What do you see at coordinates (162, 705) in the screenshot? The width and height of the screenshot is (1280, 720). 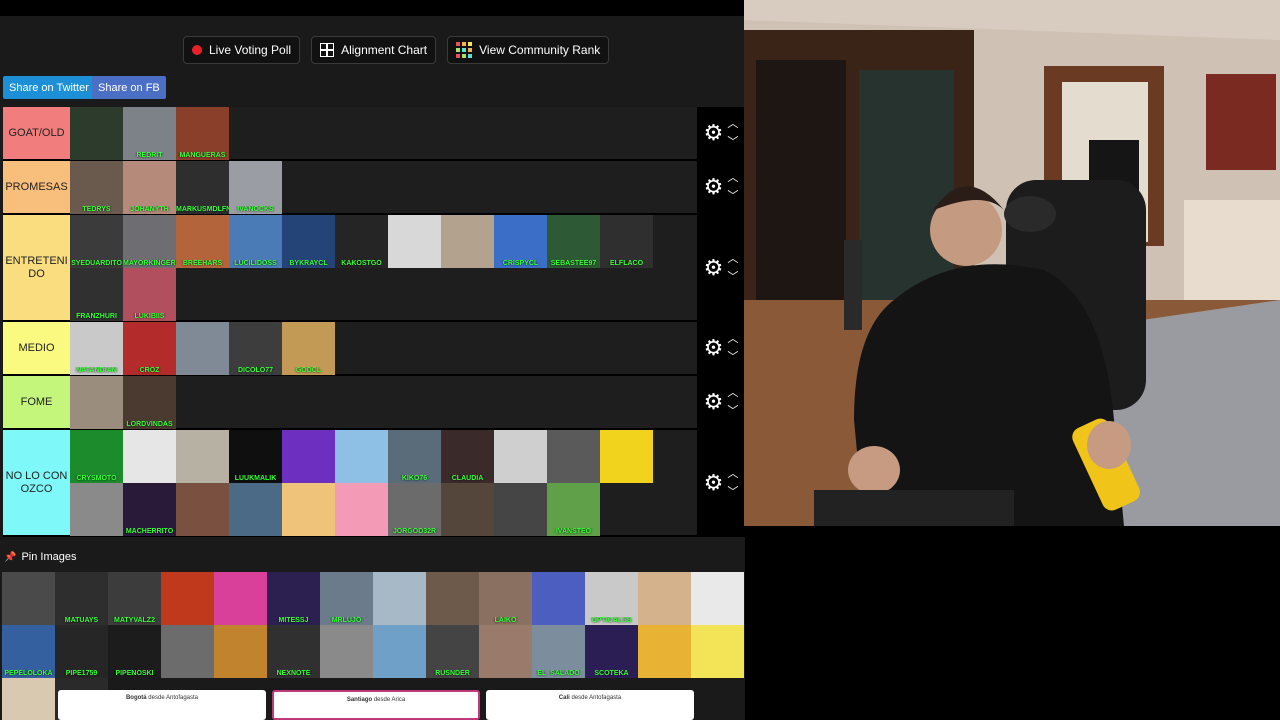 I see `destination-card: Bogotá desde Antofagasta` at bounding box center [162, 705].